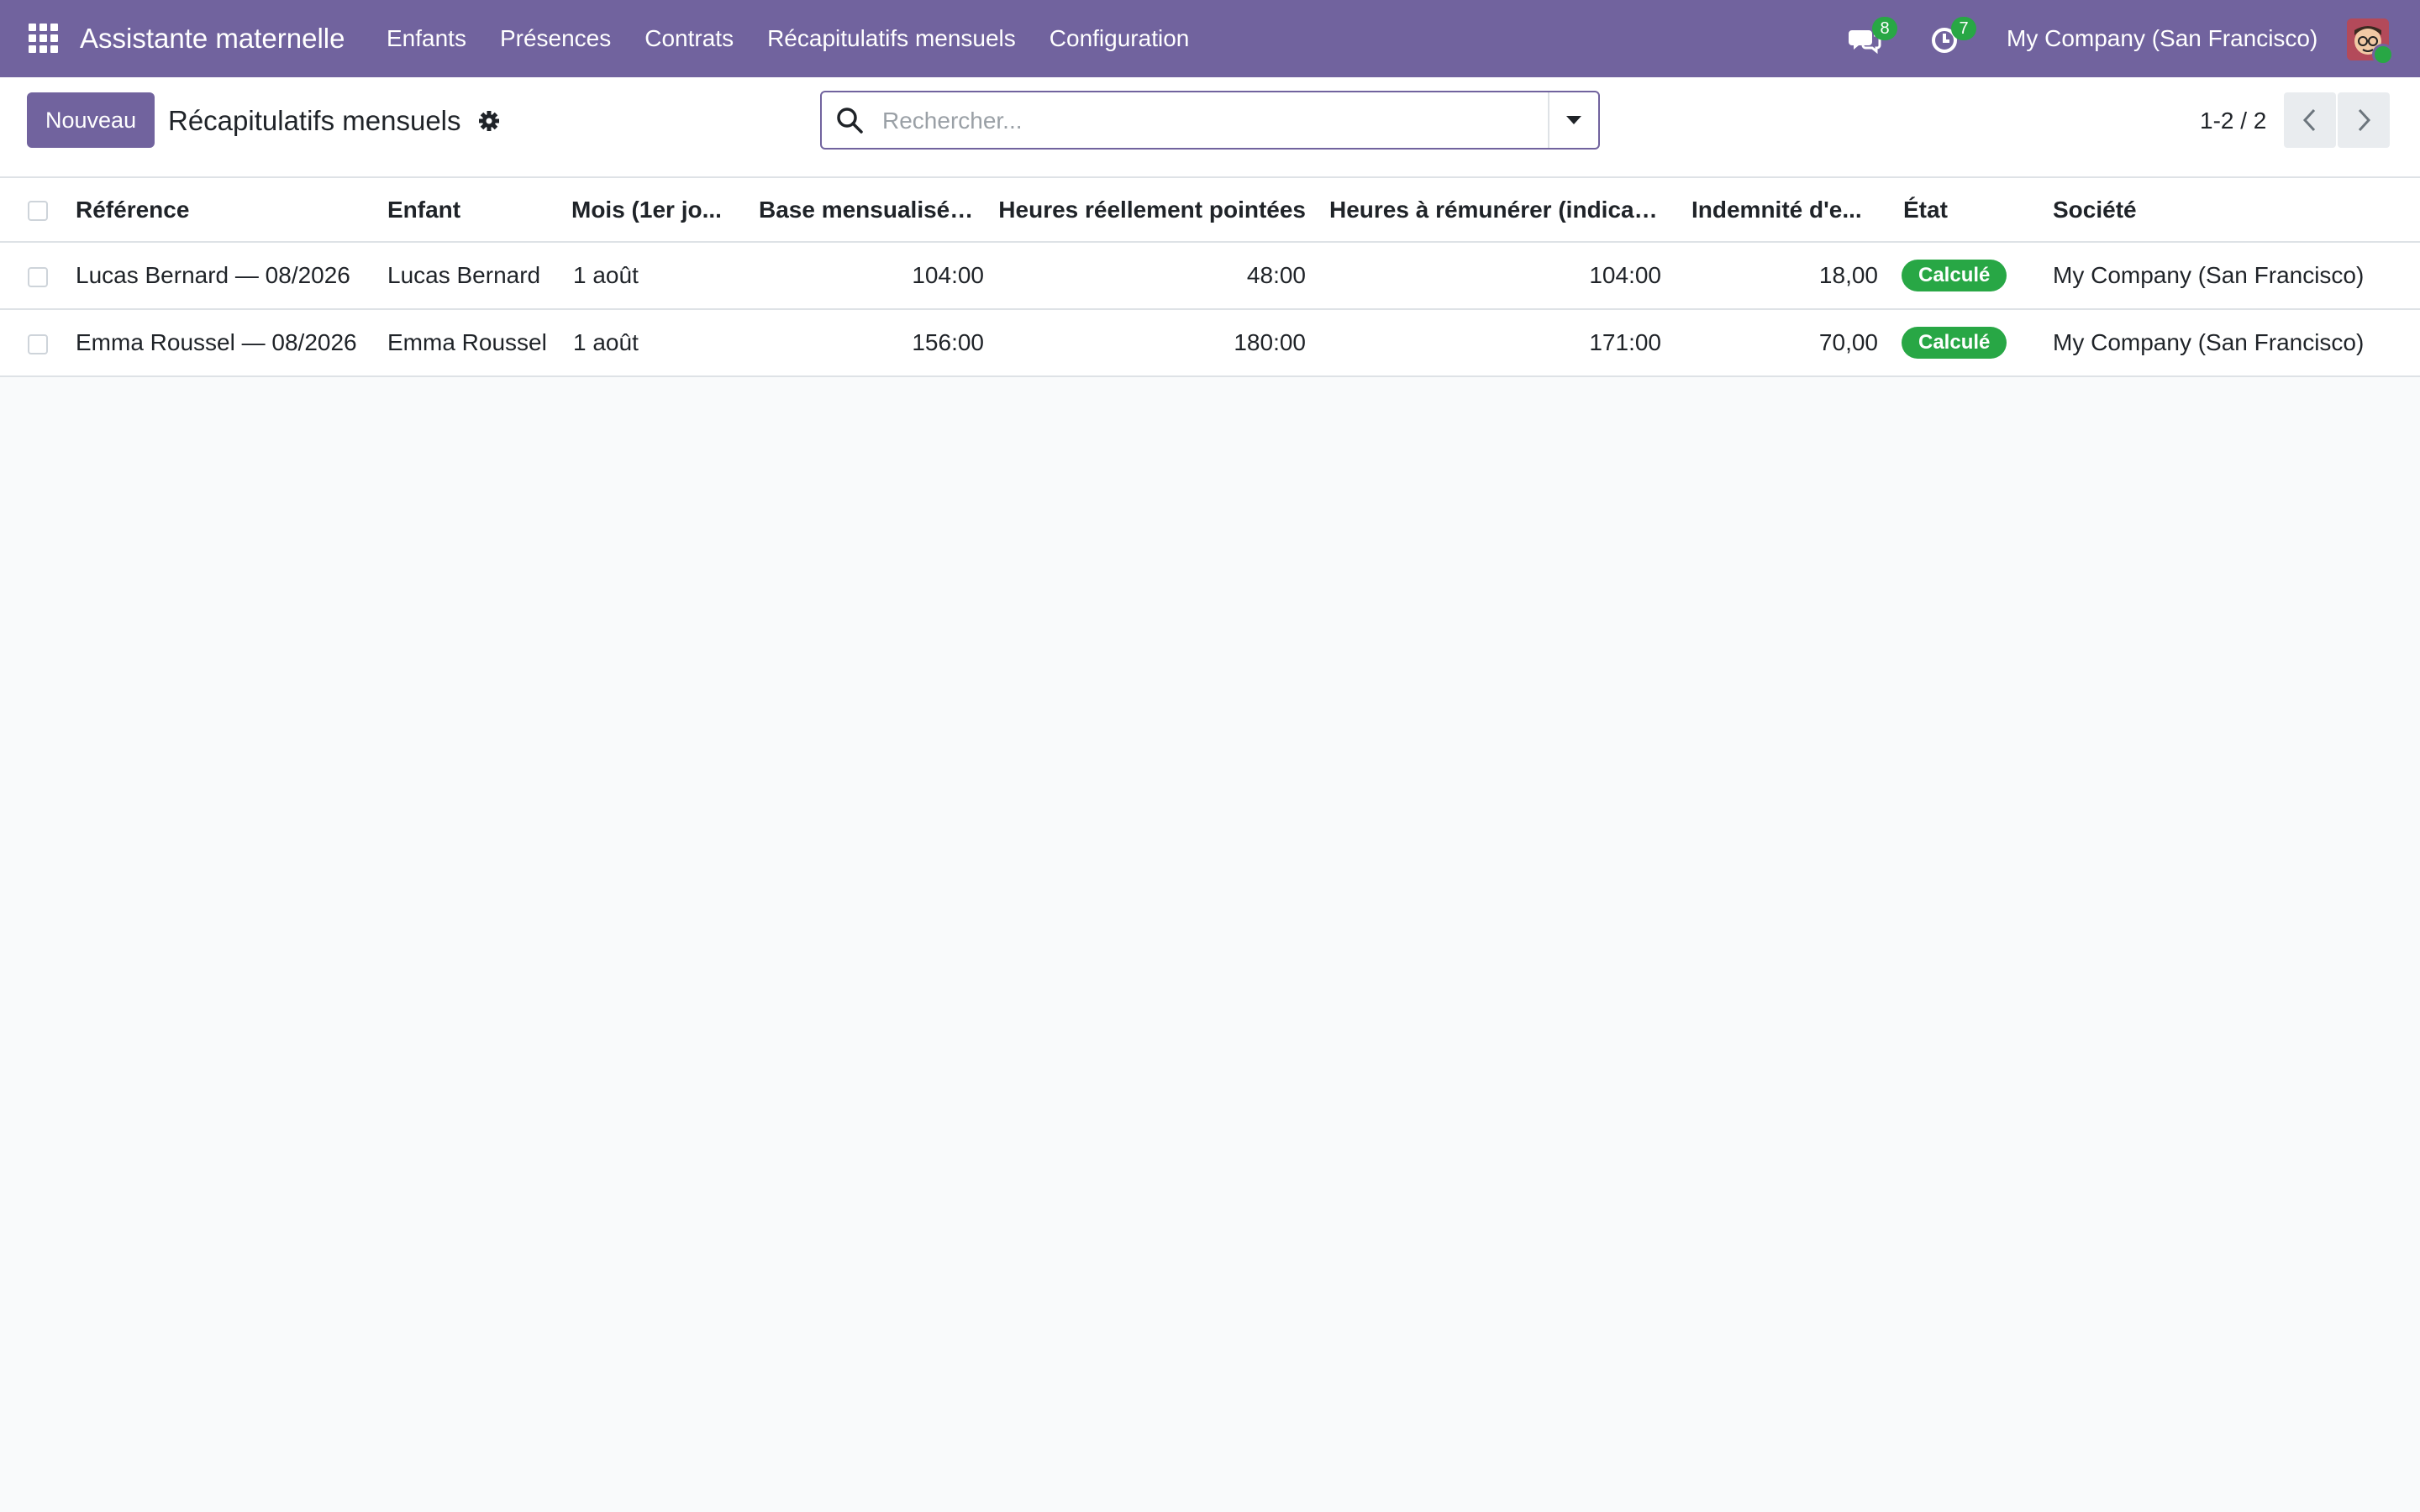  I want to click on column-reference: Référence, so click(232, 210).